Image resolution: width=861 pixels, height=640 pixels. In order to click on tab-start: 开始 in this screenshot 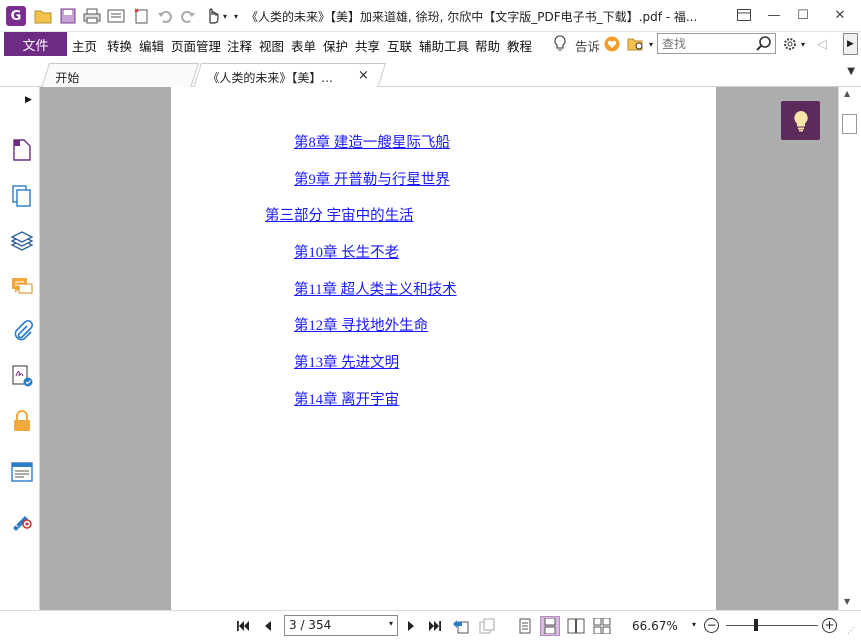, I will do `click(120, 75)`.